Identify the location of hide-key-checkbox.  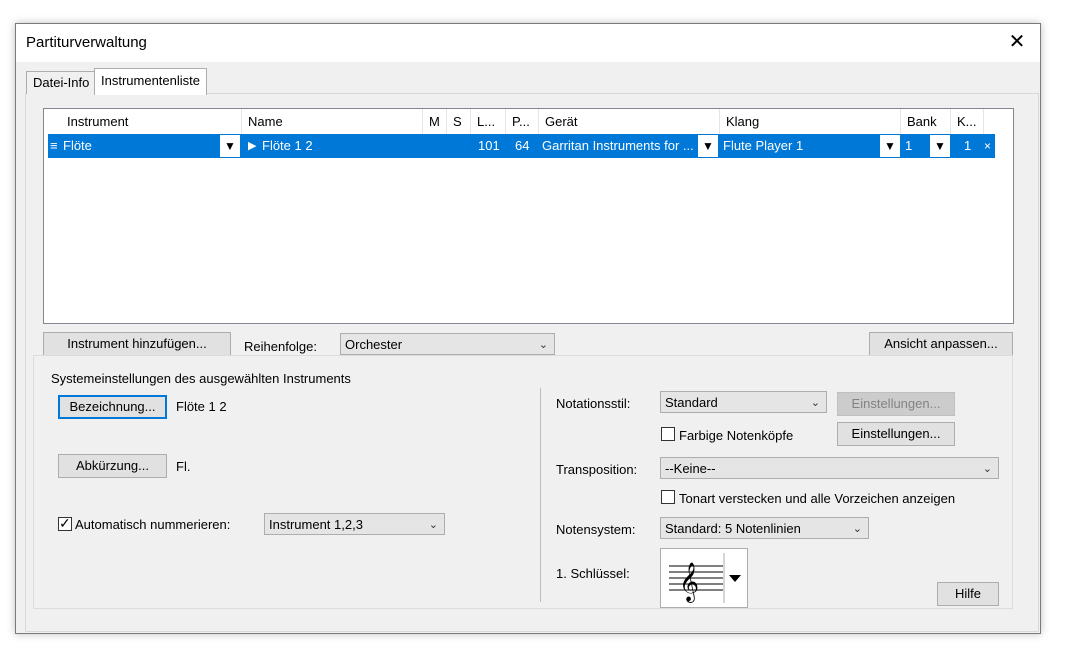
(668, 497).